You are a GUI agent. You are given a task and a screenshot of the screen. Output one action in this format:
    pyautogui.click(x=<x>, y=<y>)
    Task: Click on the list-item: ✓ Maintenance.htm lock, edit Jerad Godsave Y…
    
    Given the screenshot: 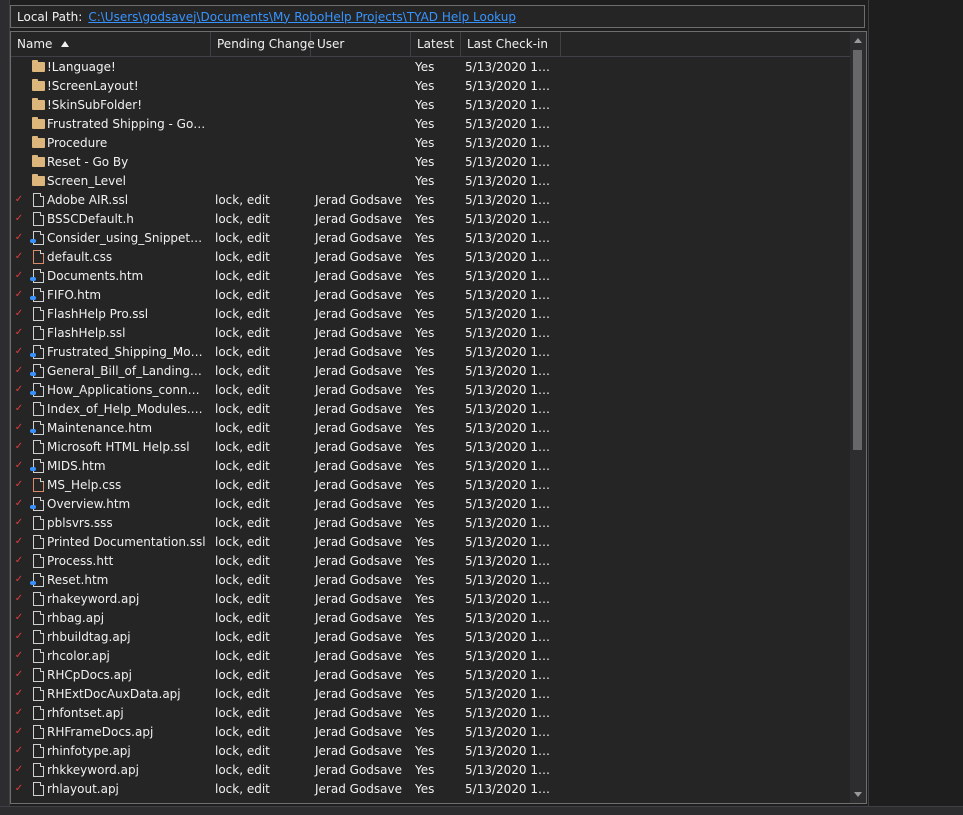 What is the action you would take?
    pyautogui.click(x=431, y=427)
    